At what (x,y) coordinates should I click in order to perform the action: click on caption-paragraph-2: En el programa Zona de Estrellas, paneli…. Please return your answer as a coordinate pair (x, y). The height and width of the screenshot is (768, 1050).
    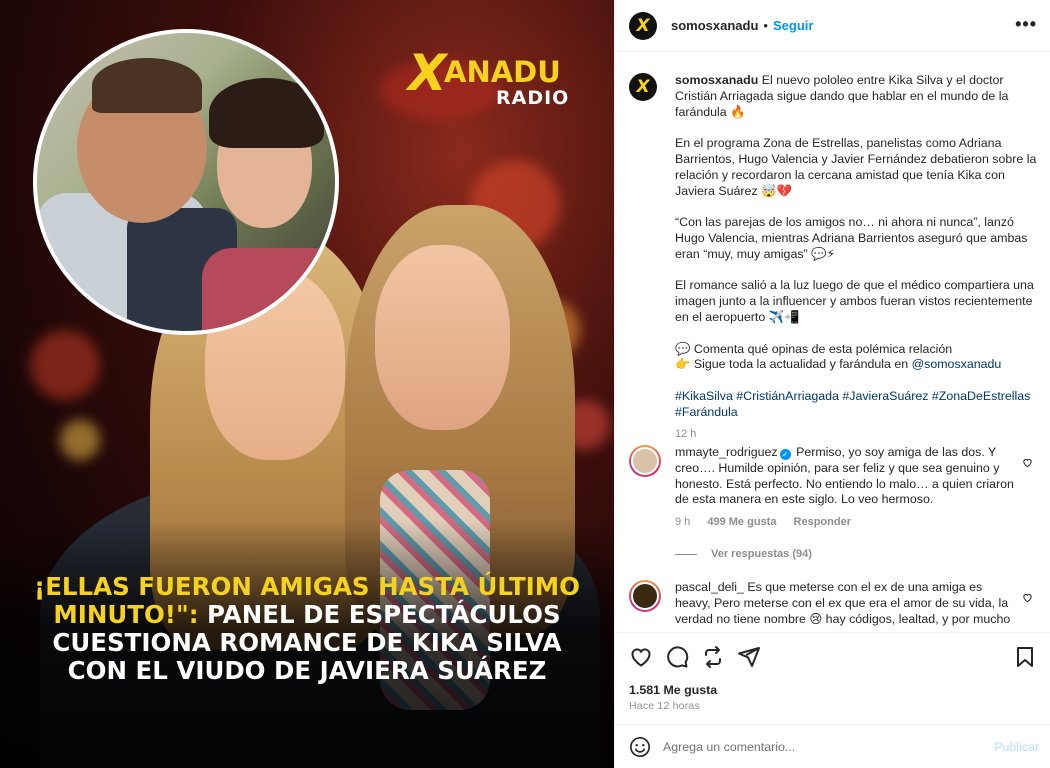
    Looking at the image, I should click on (856, 167).